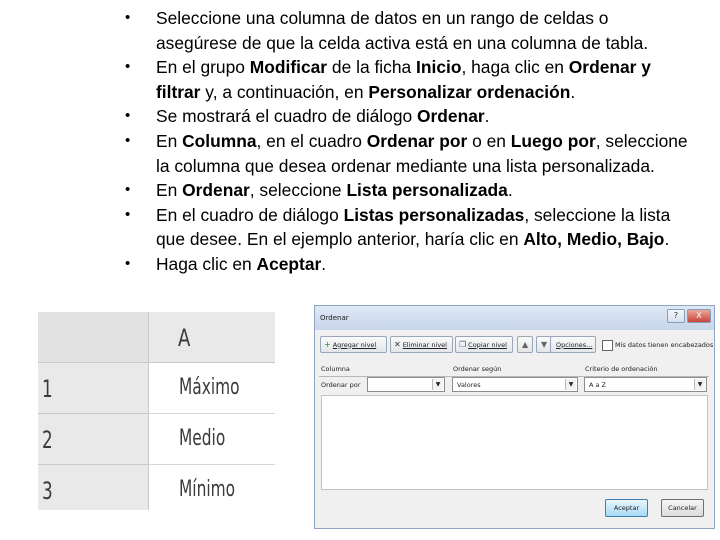  What do you see at coordinates (93, 487) in the screenshot?
I see `row-header: 3` at bounding box center [93, 487].